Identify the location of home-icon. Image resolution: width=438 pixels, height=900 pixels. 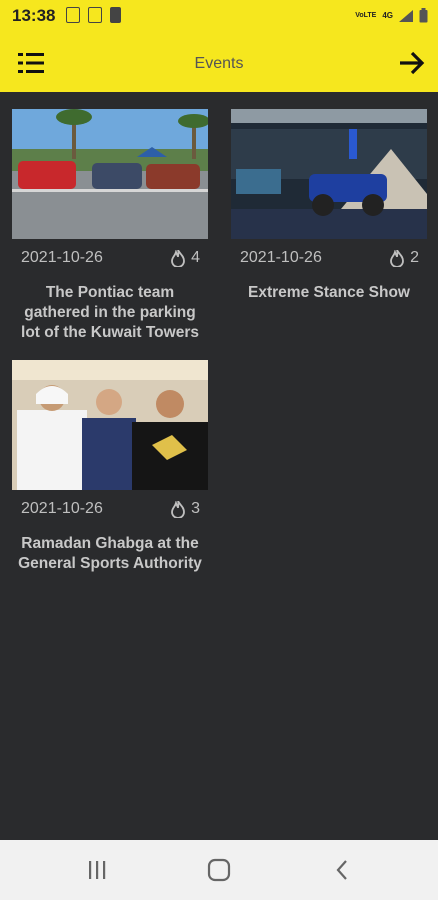
(219, 870).